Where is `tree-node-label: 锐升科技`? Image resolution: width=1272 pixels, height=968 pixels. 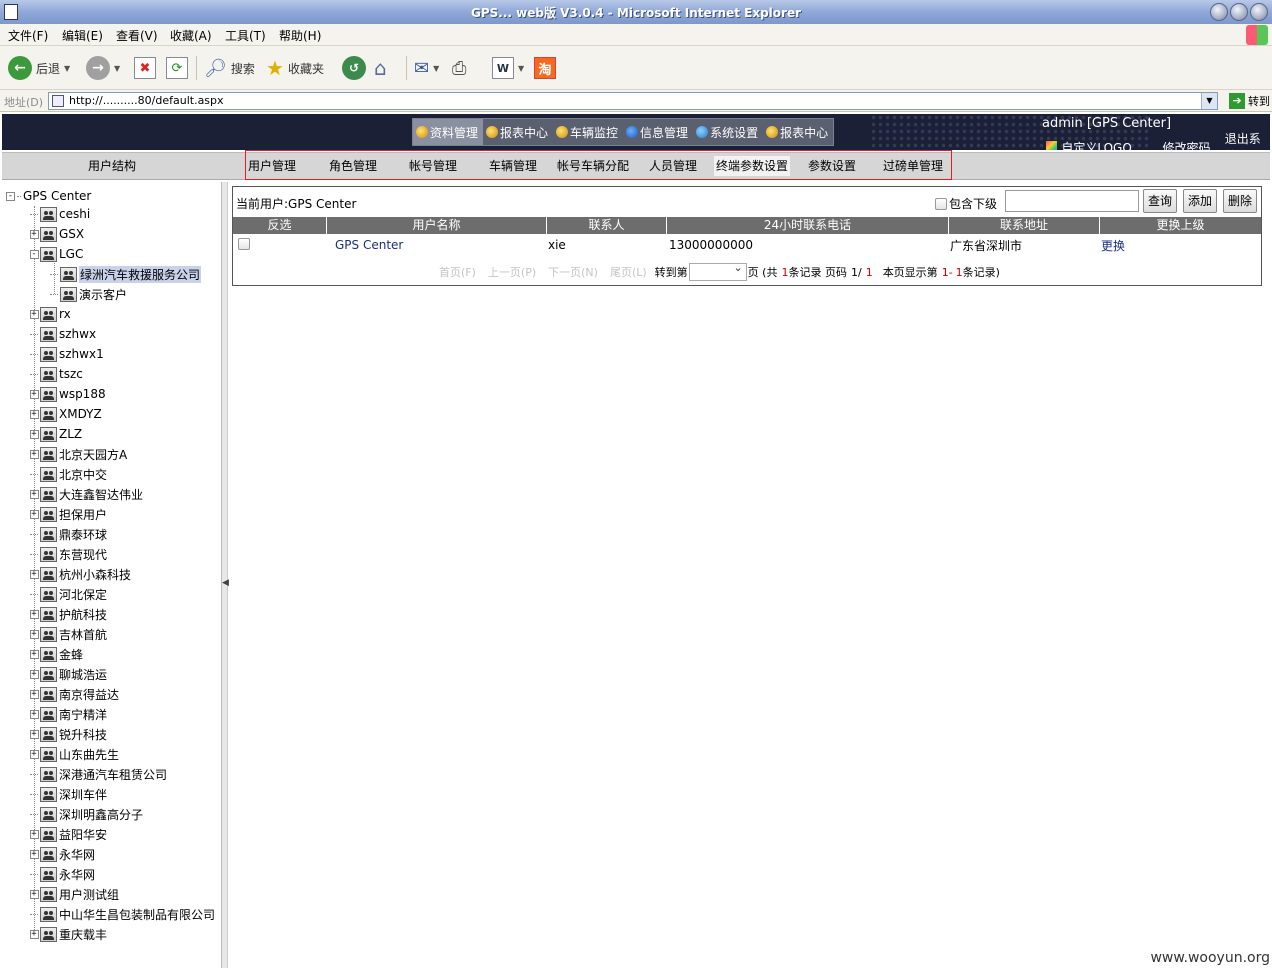
tree-node-label: 锐升科技 is located at coordinates (83, 734).